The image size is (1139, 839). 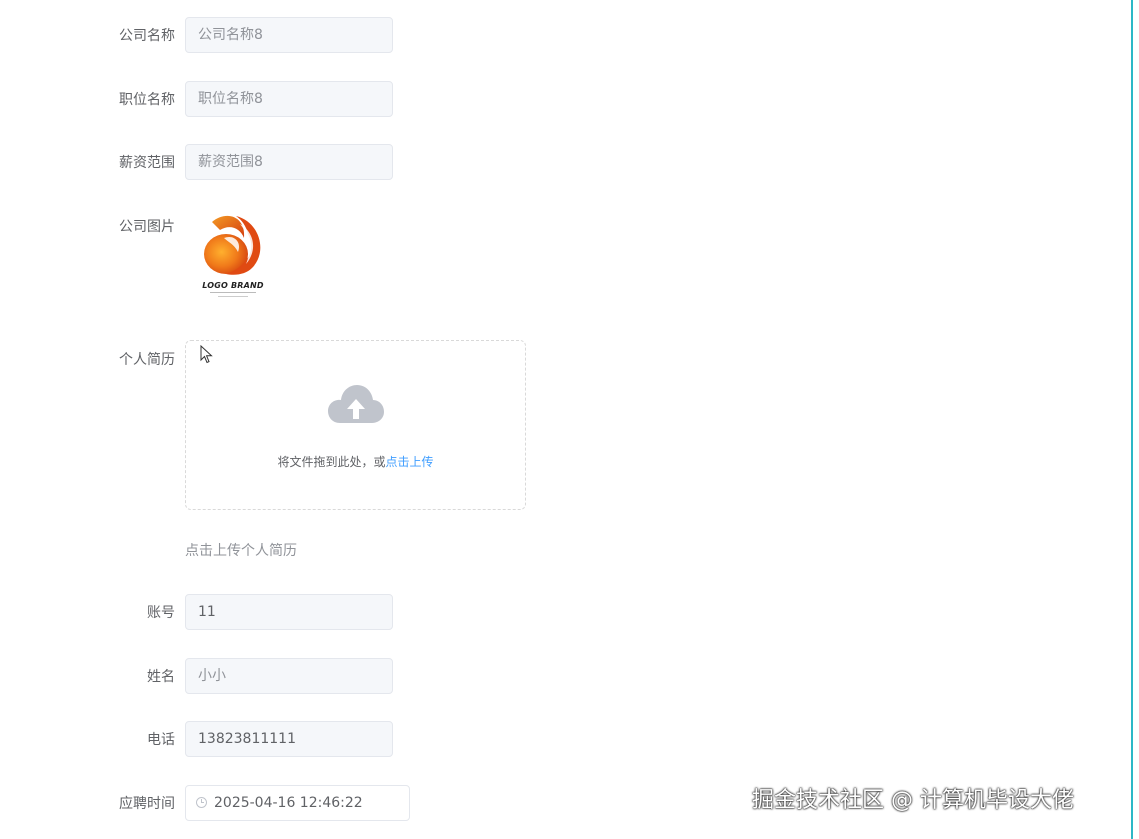 What do you see at coordinates (289, 739) in the screenshot?
I see `phone-input: 13823811111` at bounding box center [289, 739].